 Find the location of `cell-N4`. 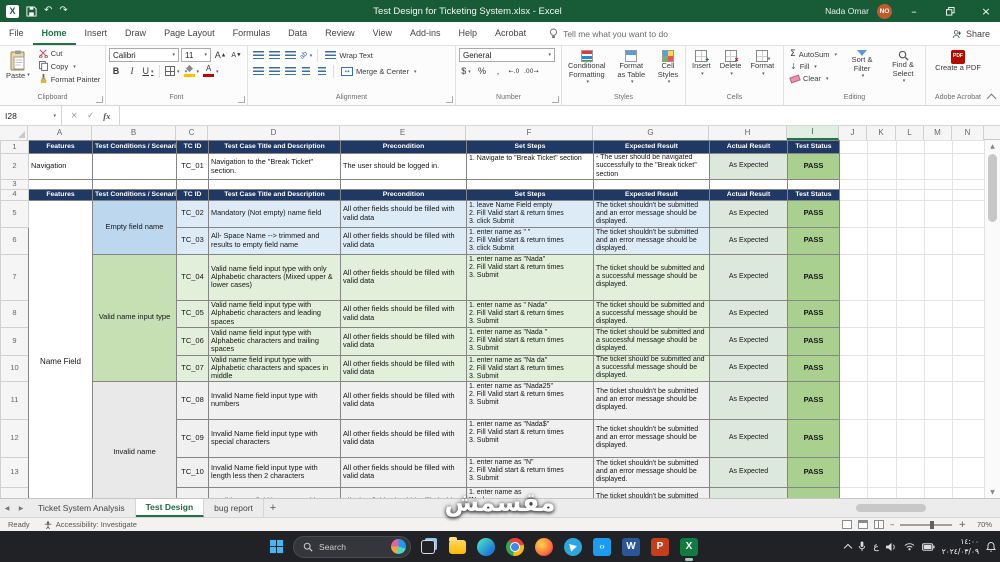

cell-N4 is located at coordinates (968, 194).